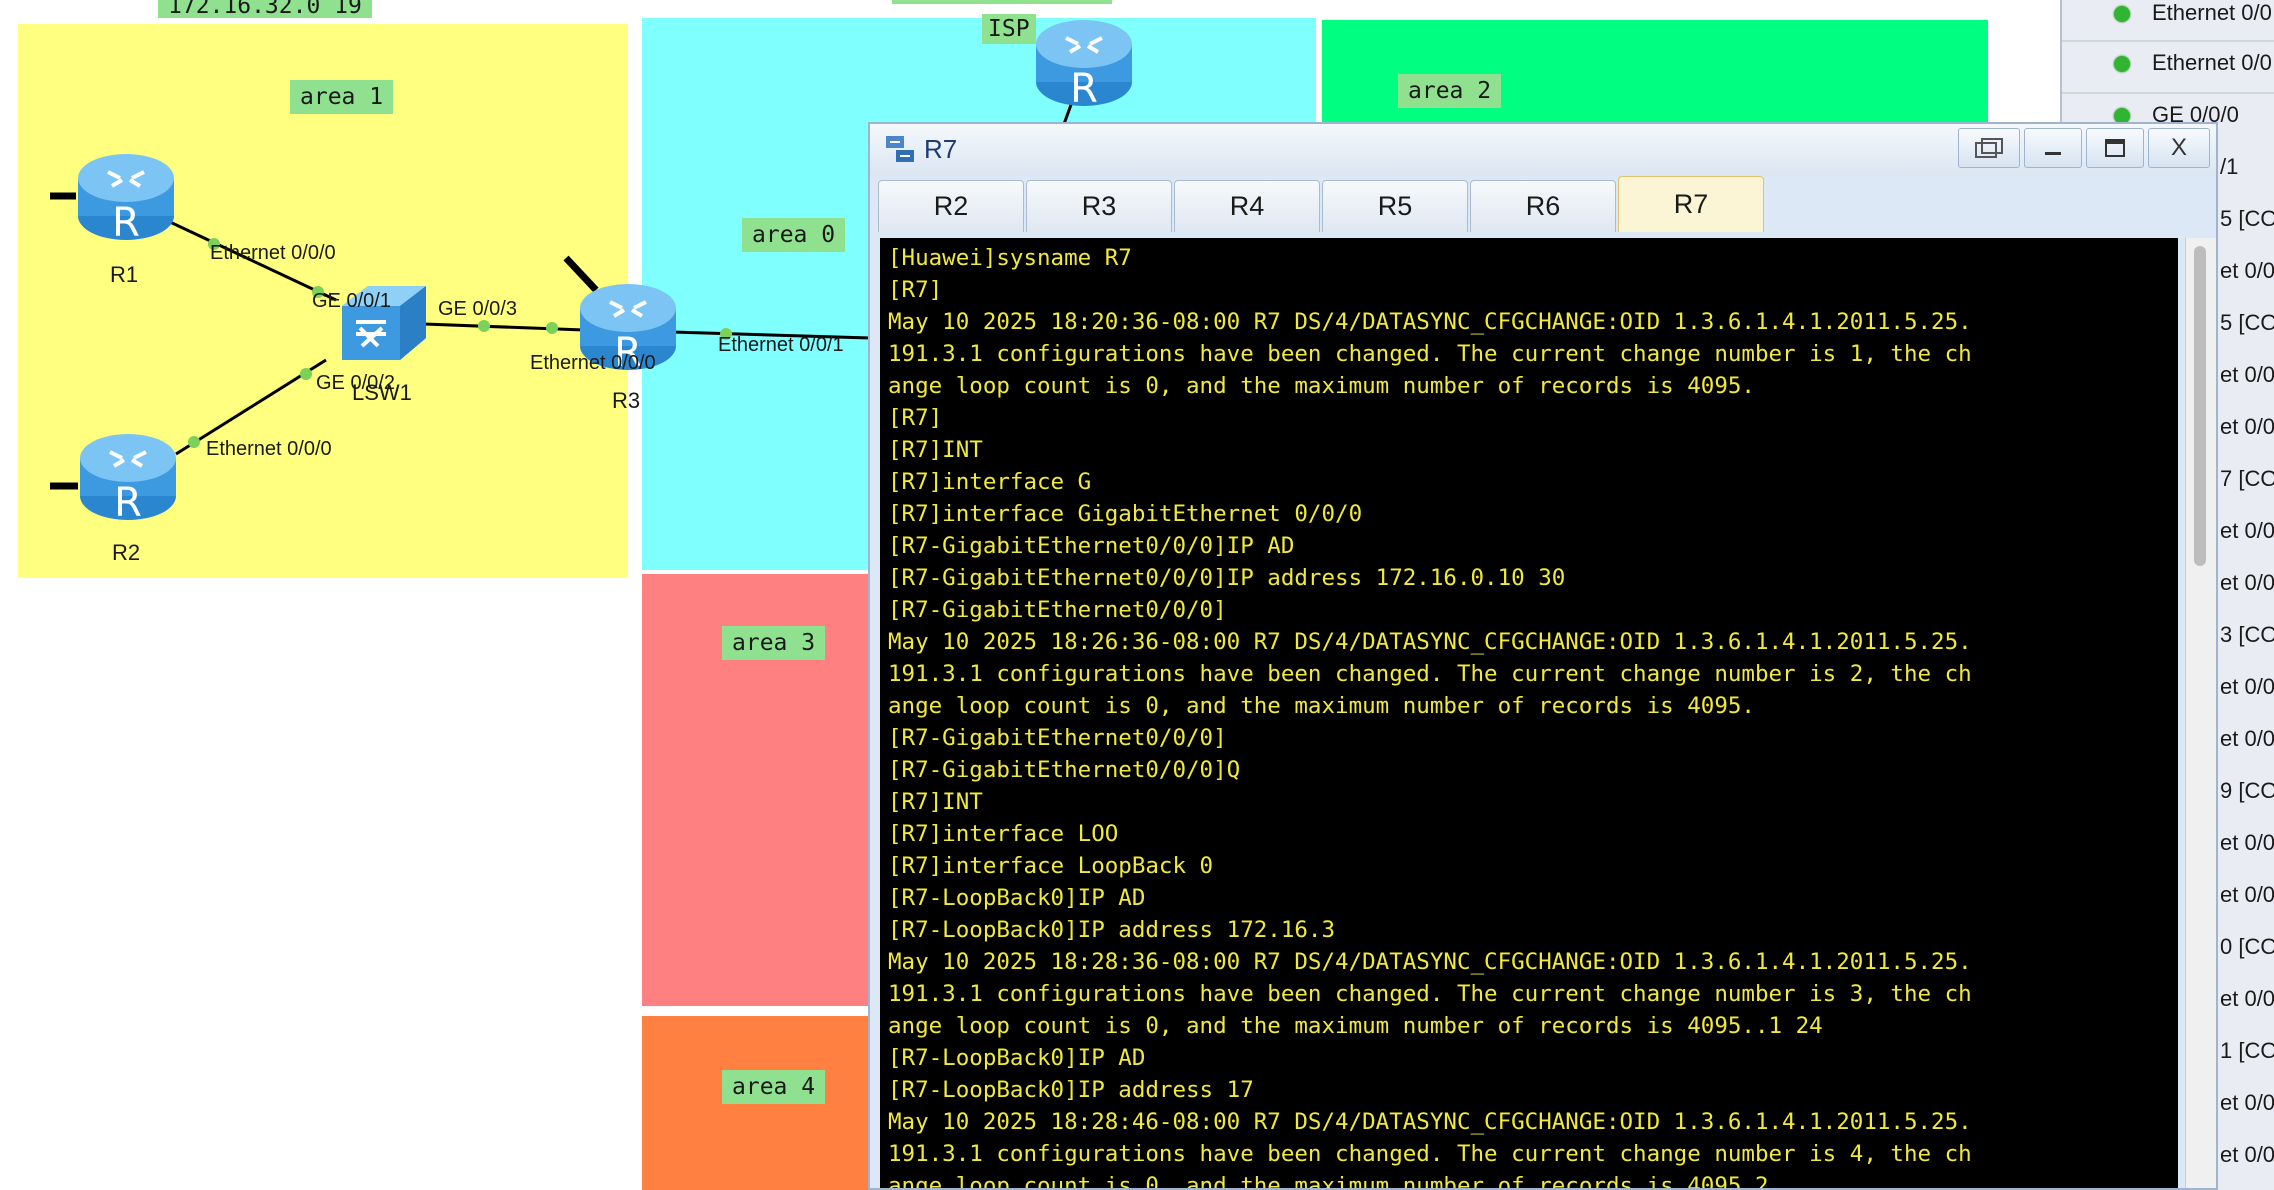 The image size is (2274, 1190). Describe the element at coordinates (2247, 1051) in the screenshot. I see `panel-cut-item: 1 [CO` at that location.